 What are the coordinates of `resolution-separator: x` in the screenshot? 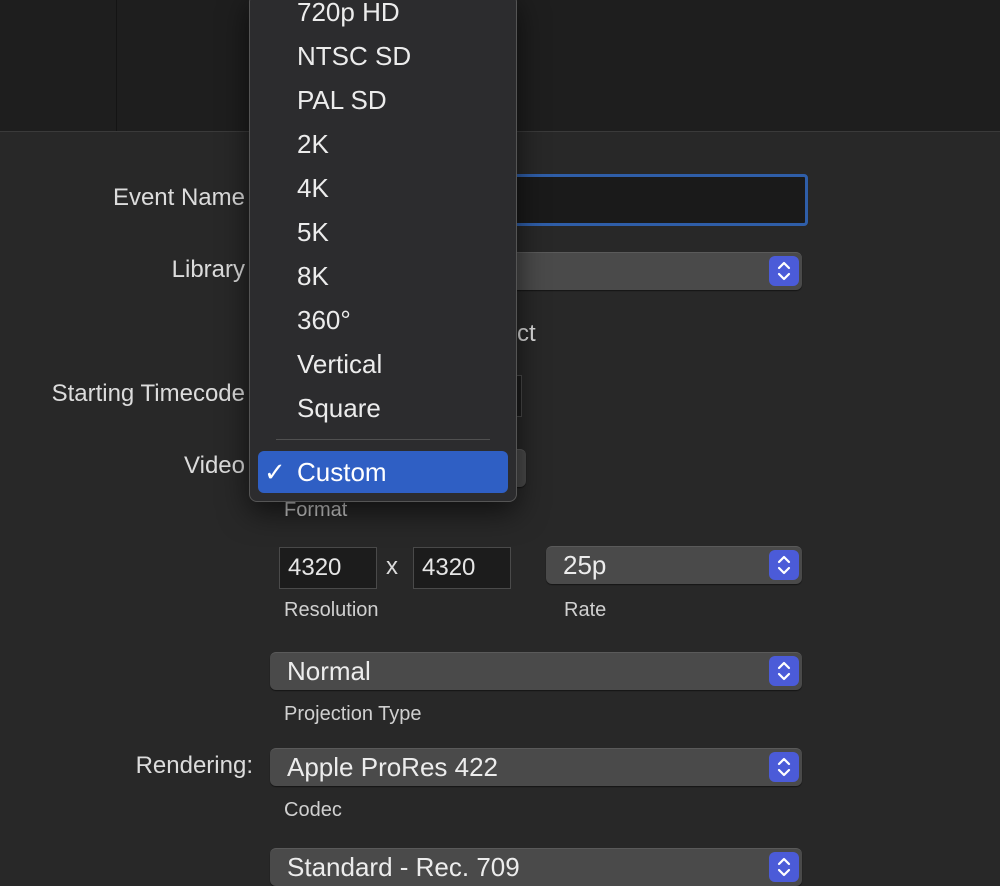 It's located at (392, 566).